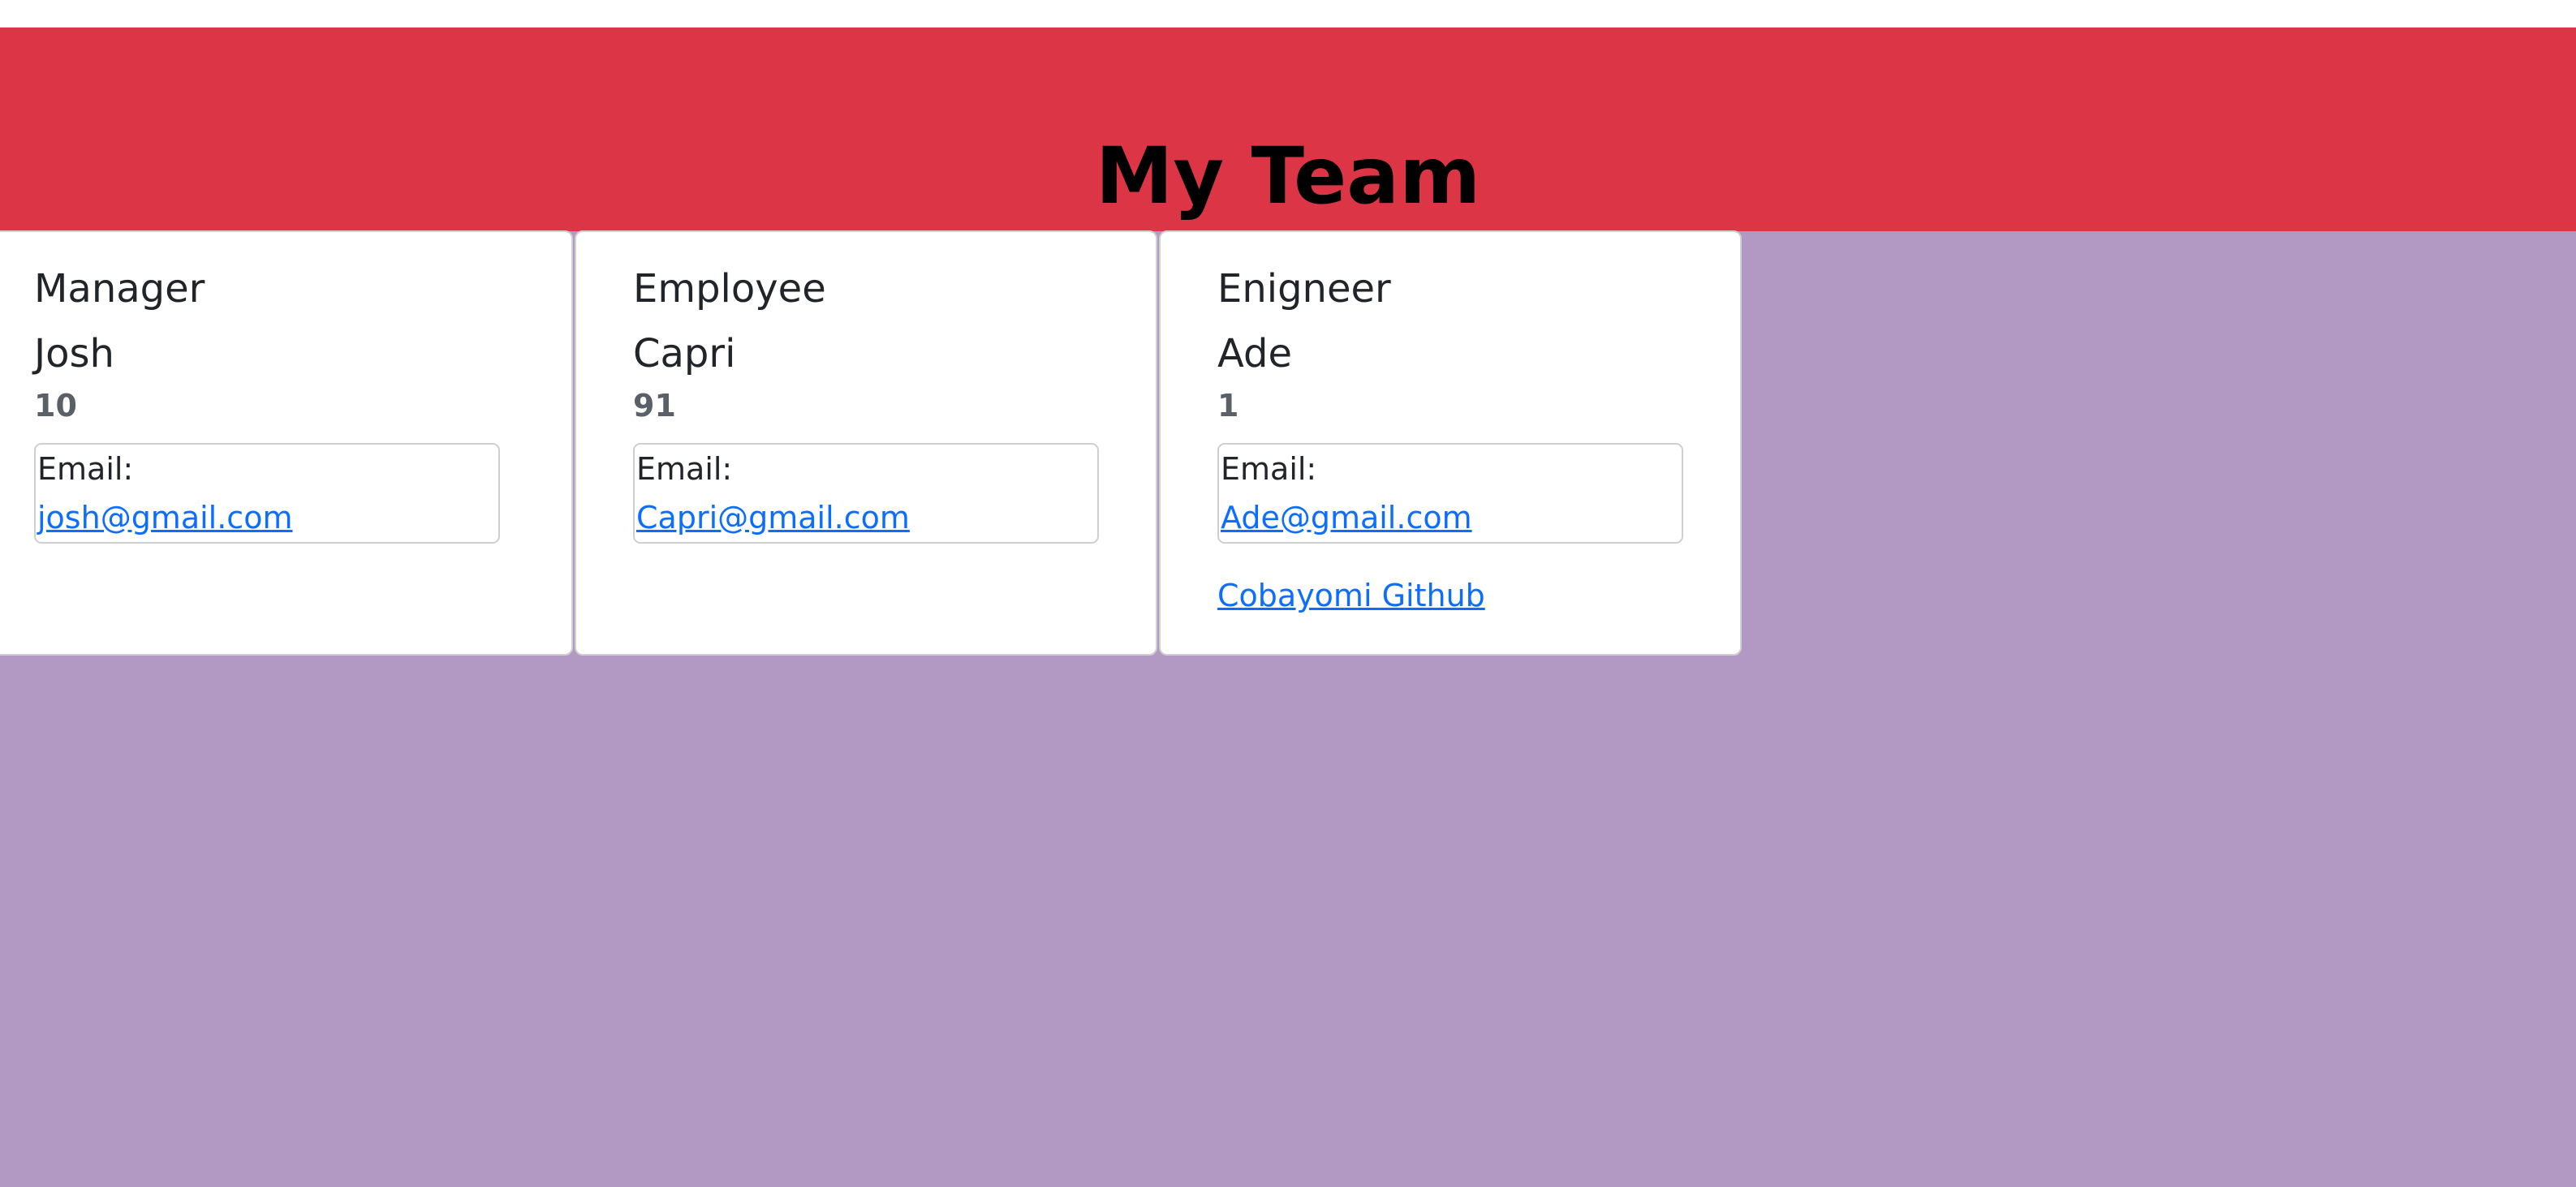 This screenshot has height=1187, width=2576. What do you see at coordinates (1228, 406) in the screenshot?
I see `card-id: 1` at bounding box center [1228, 406].